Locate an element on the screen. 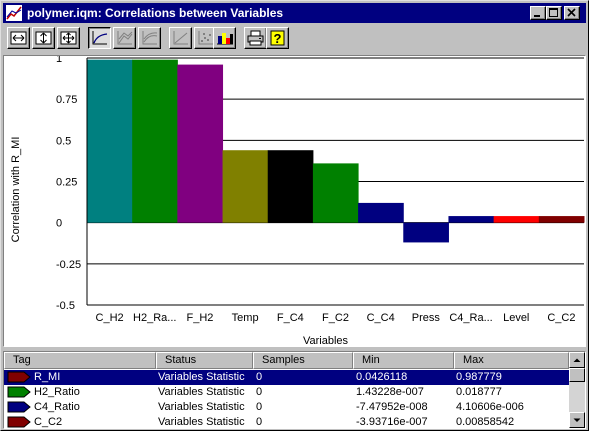 The width and height of the screenshot is (589, 431). print-icon is located at coordinates (255, 38).